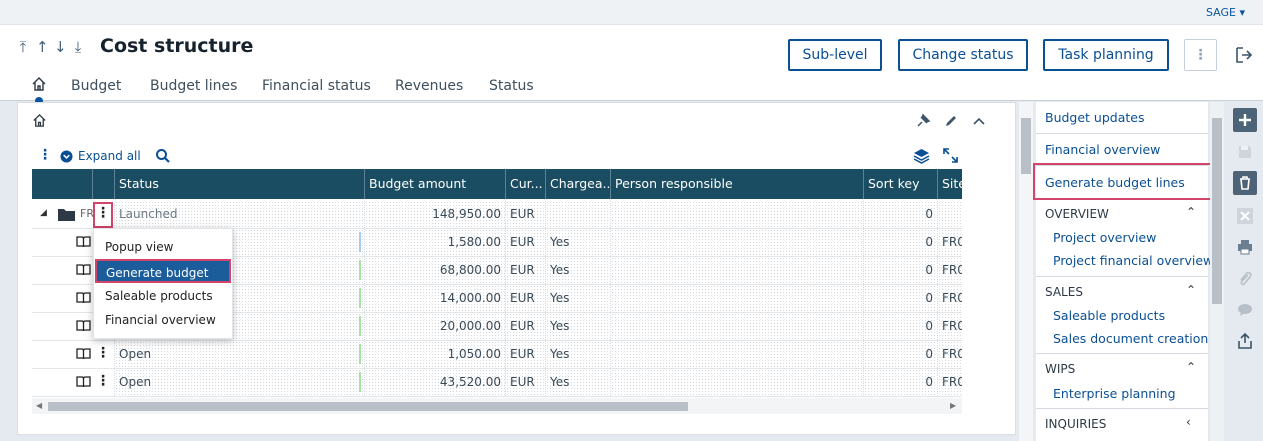 Image resolution: width=1263 pixels, height=441 pixels. Describe the element at coordinates (1225, 12) in the screenshot. I see `user-menu: SAGE ▾` at that location.